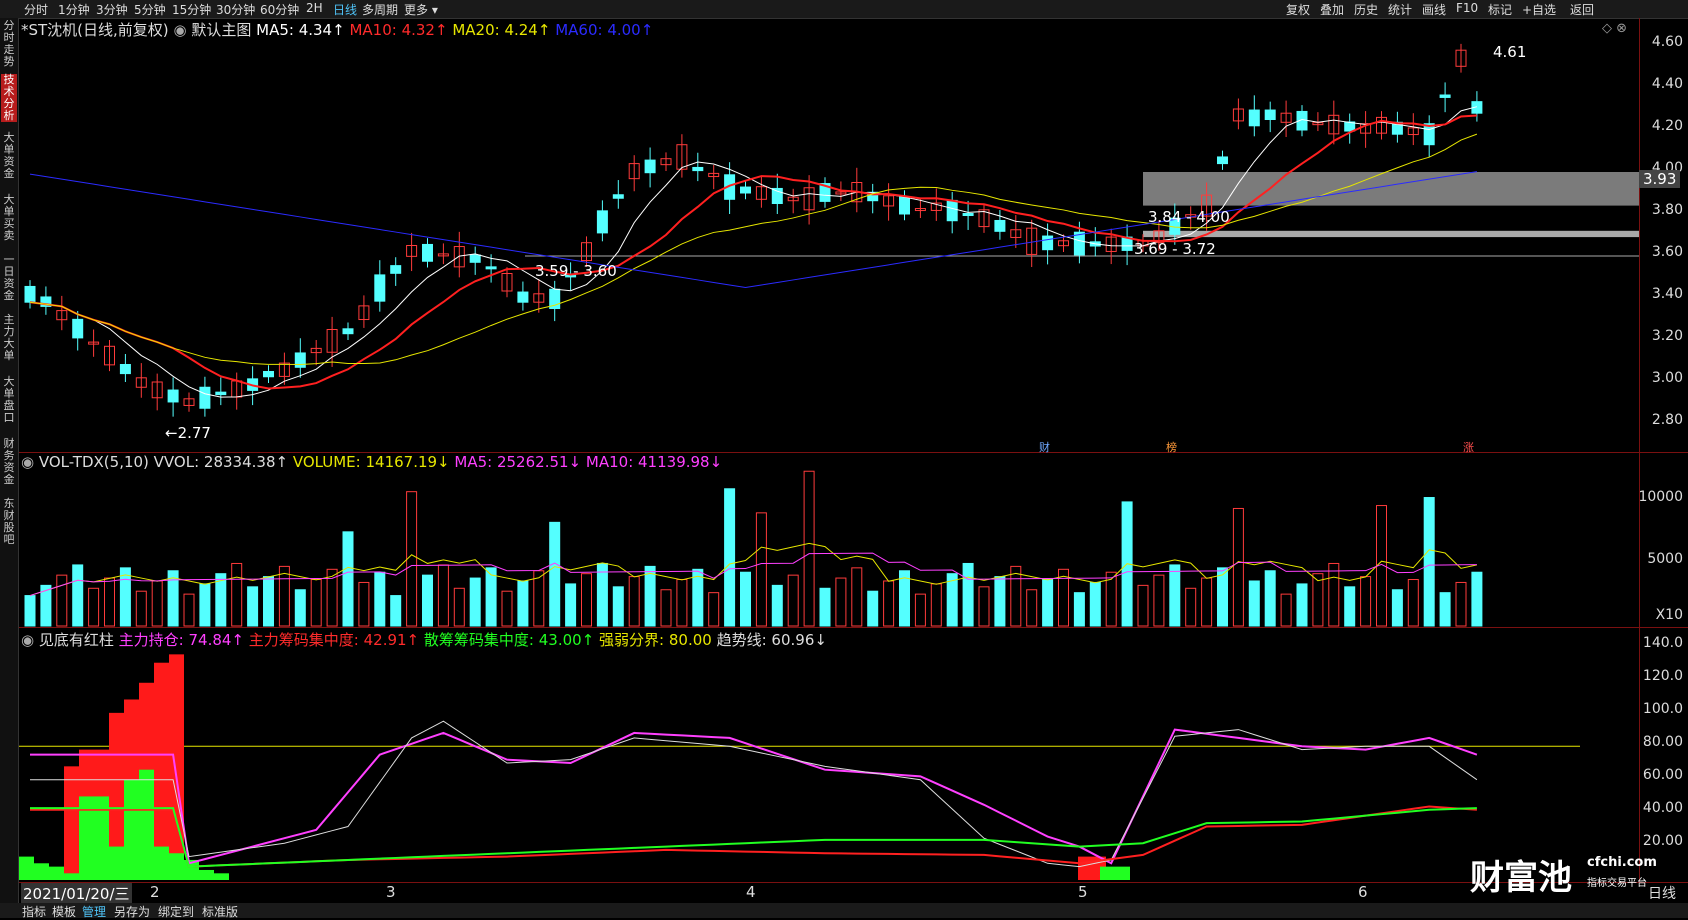 This screenshot has width=1688, height=920. What do you see at coordinates (654, 462) in the screenshot?
I see `volume-ma10: MA10: 41139.98↓` at bounding box center [654, 462].